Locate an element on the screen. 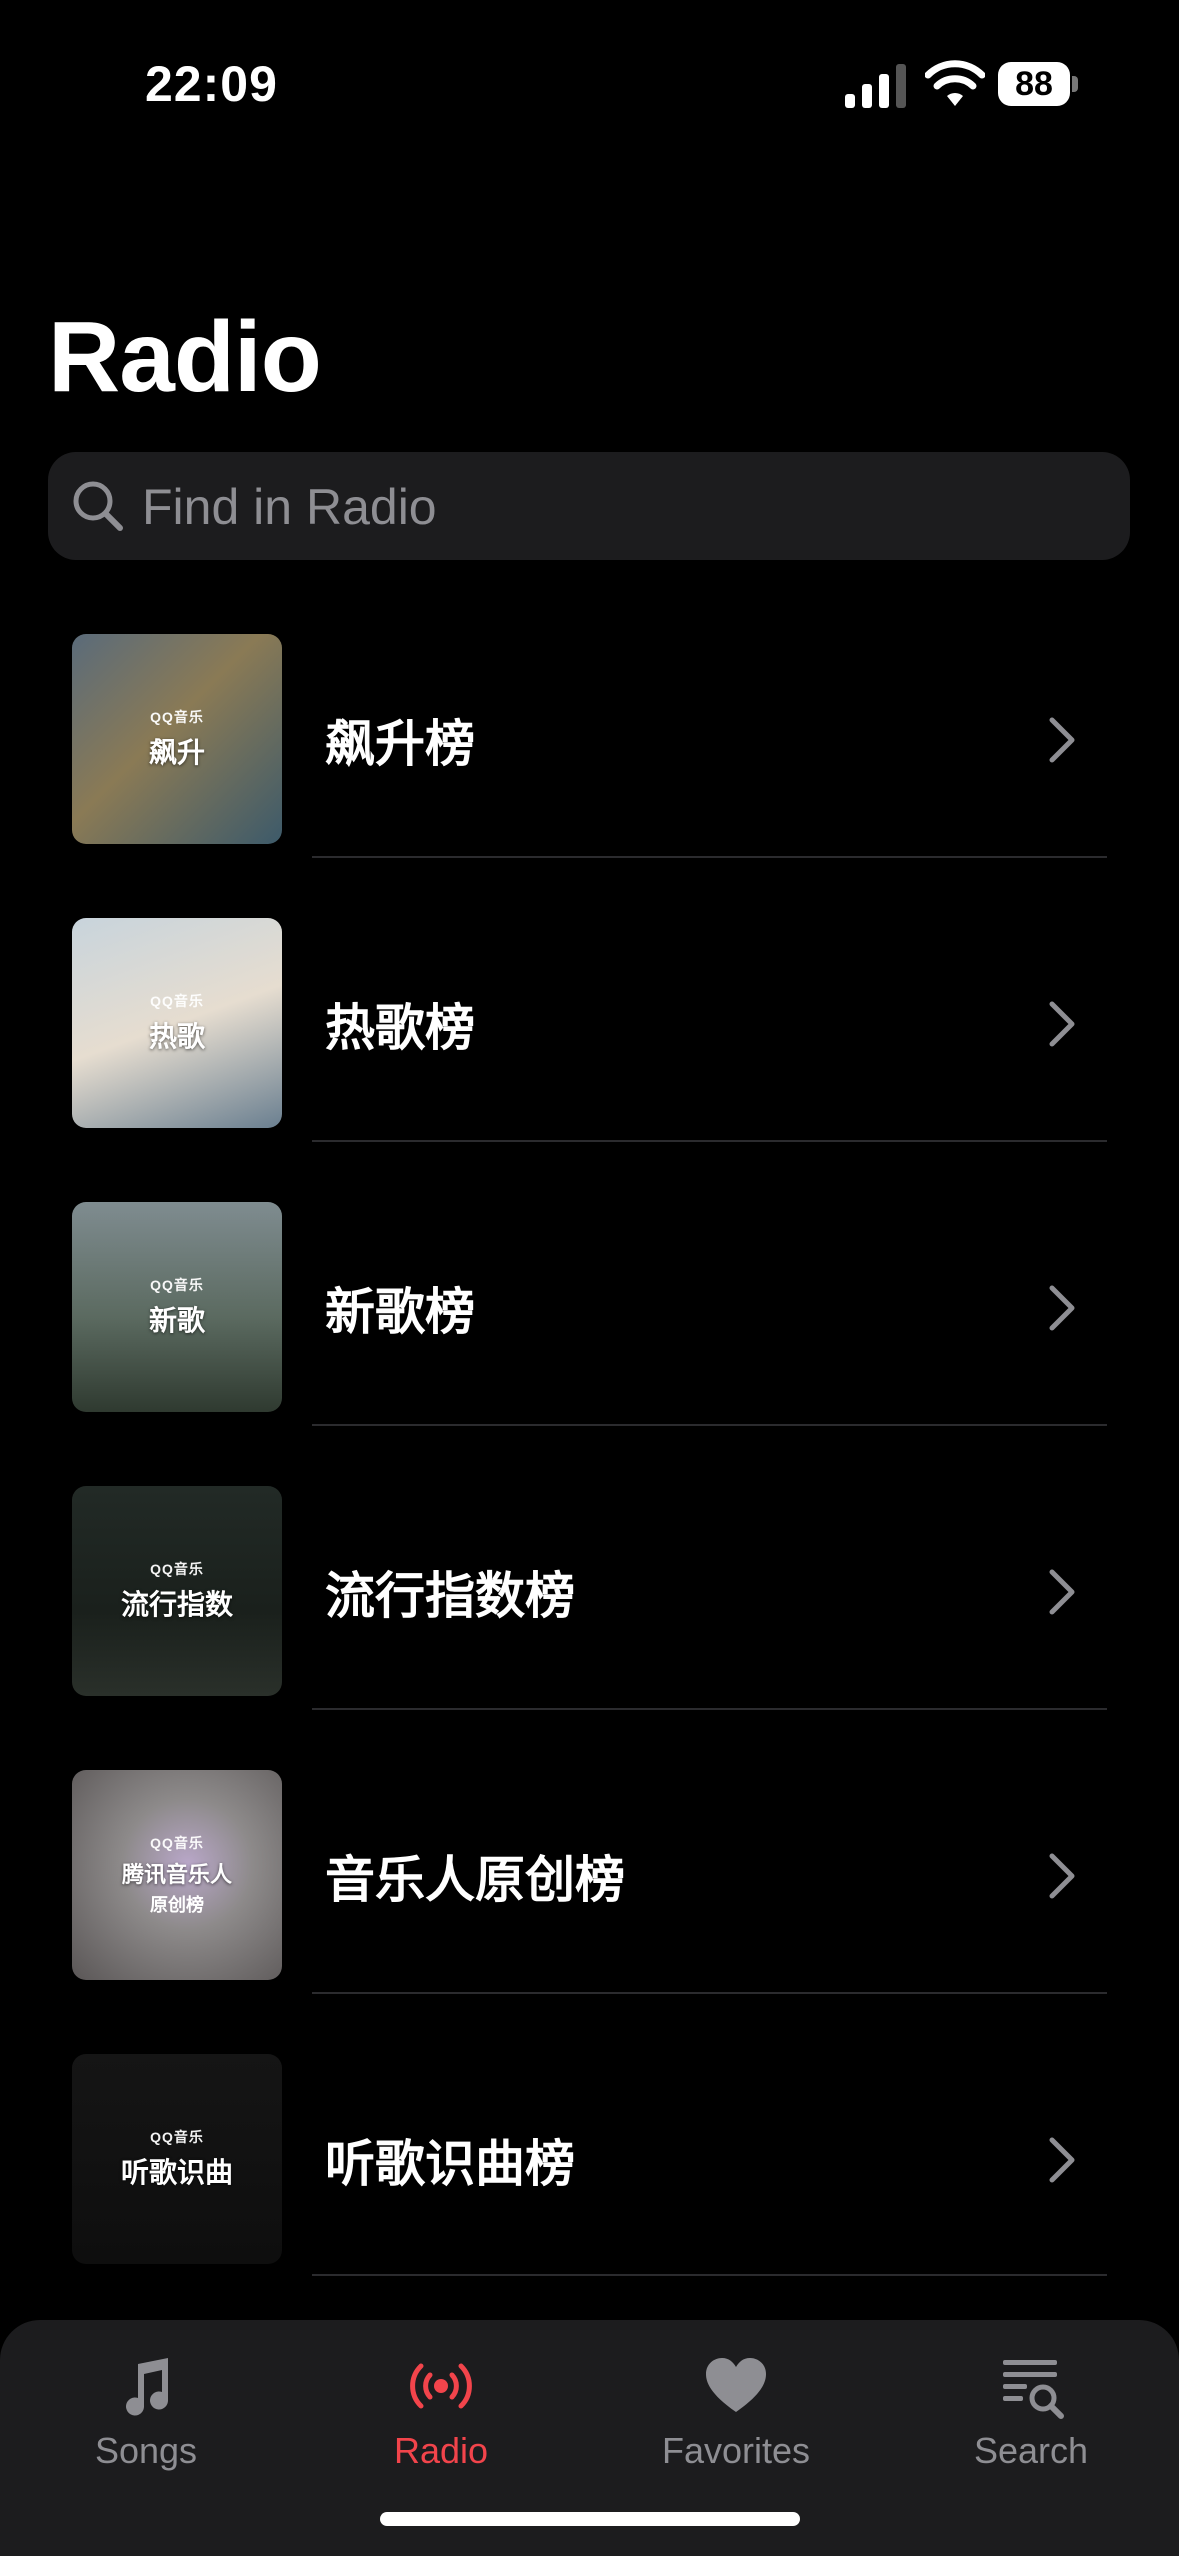 This screenshot has width=1179, height=2556. cover-sublabel: 原创榜 is located at coordinates (177, 1905).